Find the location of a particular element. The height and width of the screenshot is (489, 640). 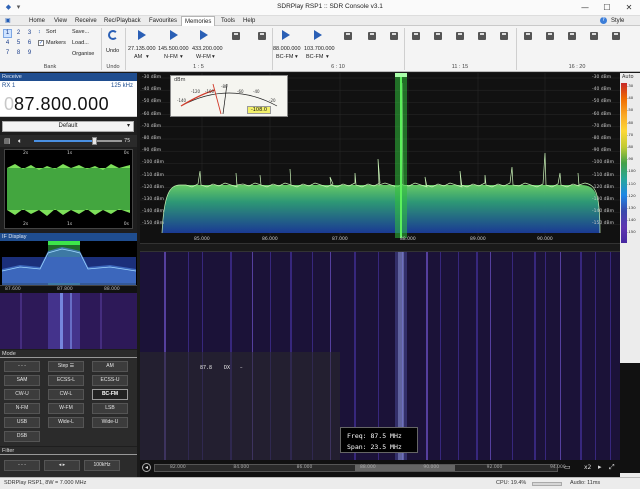

memory-13-save-icon is located at coordinates (460, 36).